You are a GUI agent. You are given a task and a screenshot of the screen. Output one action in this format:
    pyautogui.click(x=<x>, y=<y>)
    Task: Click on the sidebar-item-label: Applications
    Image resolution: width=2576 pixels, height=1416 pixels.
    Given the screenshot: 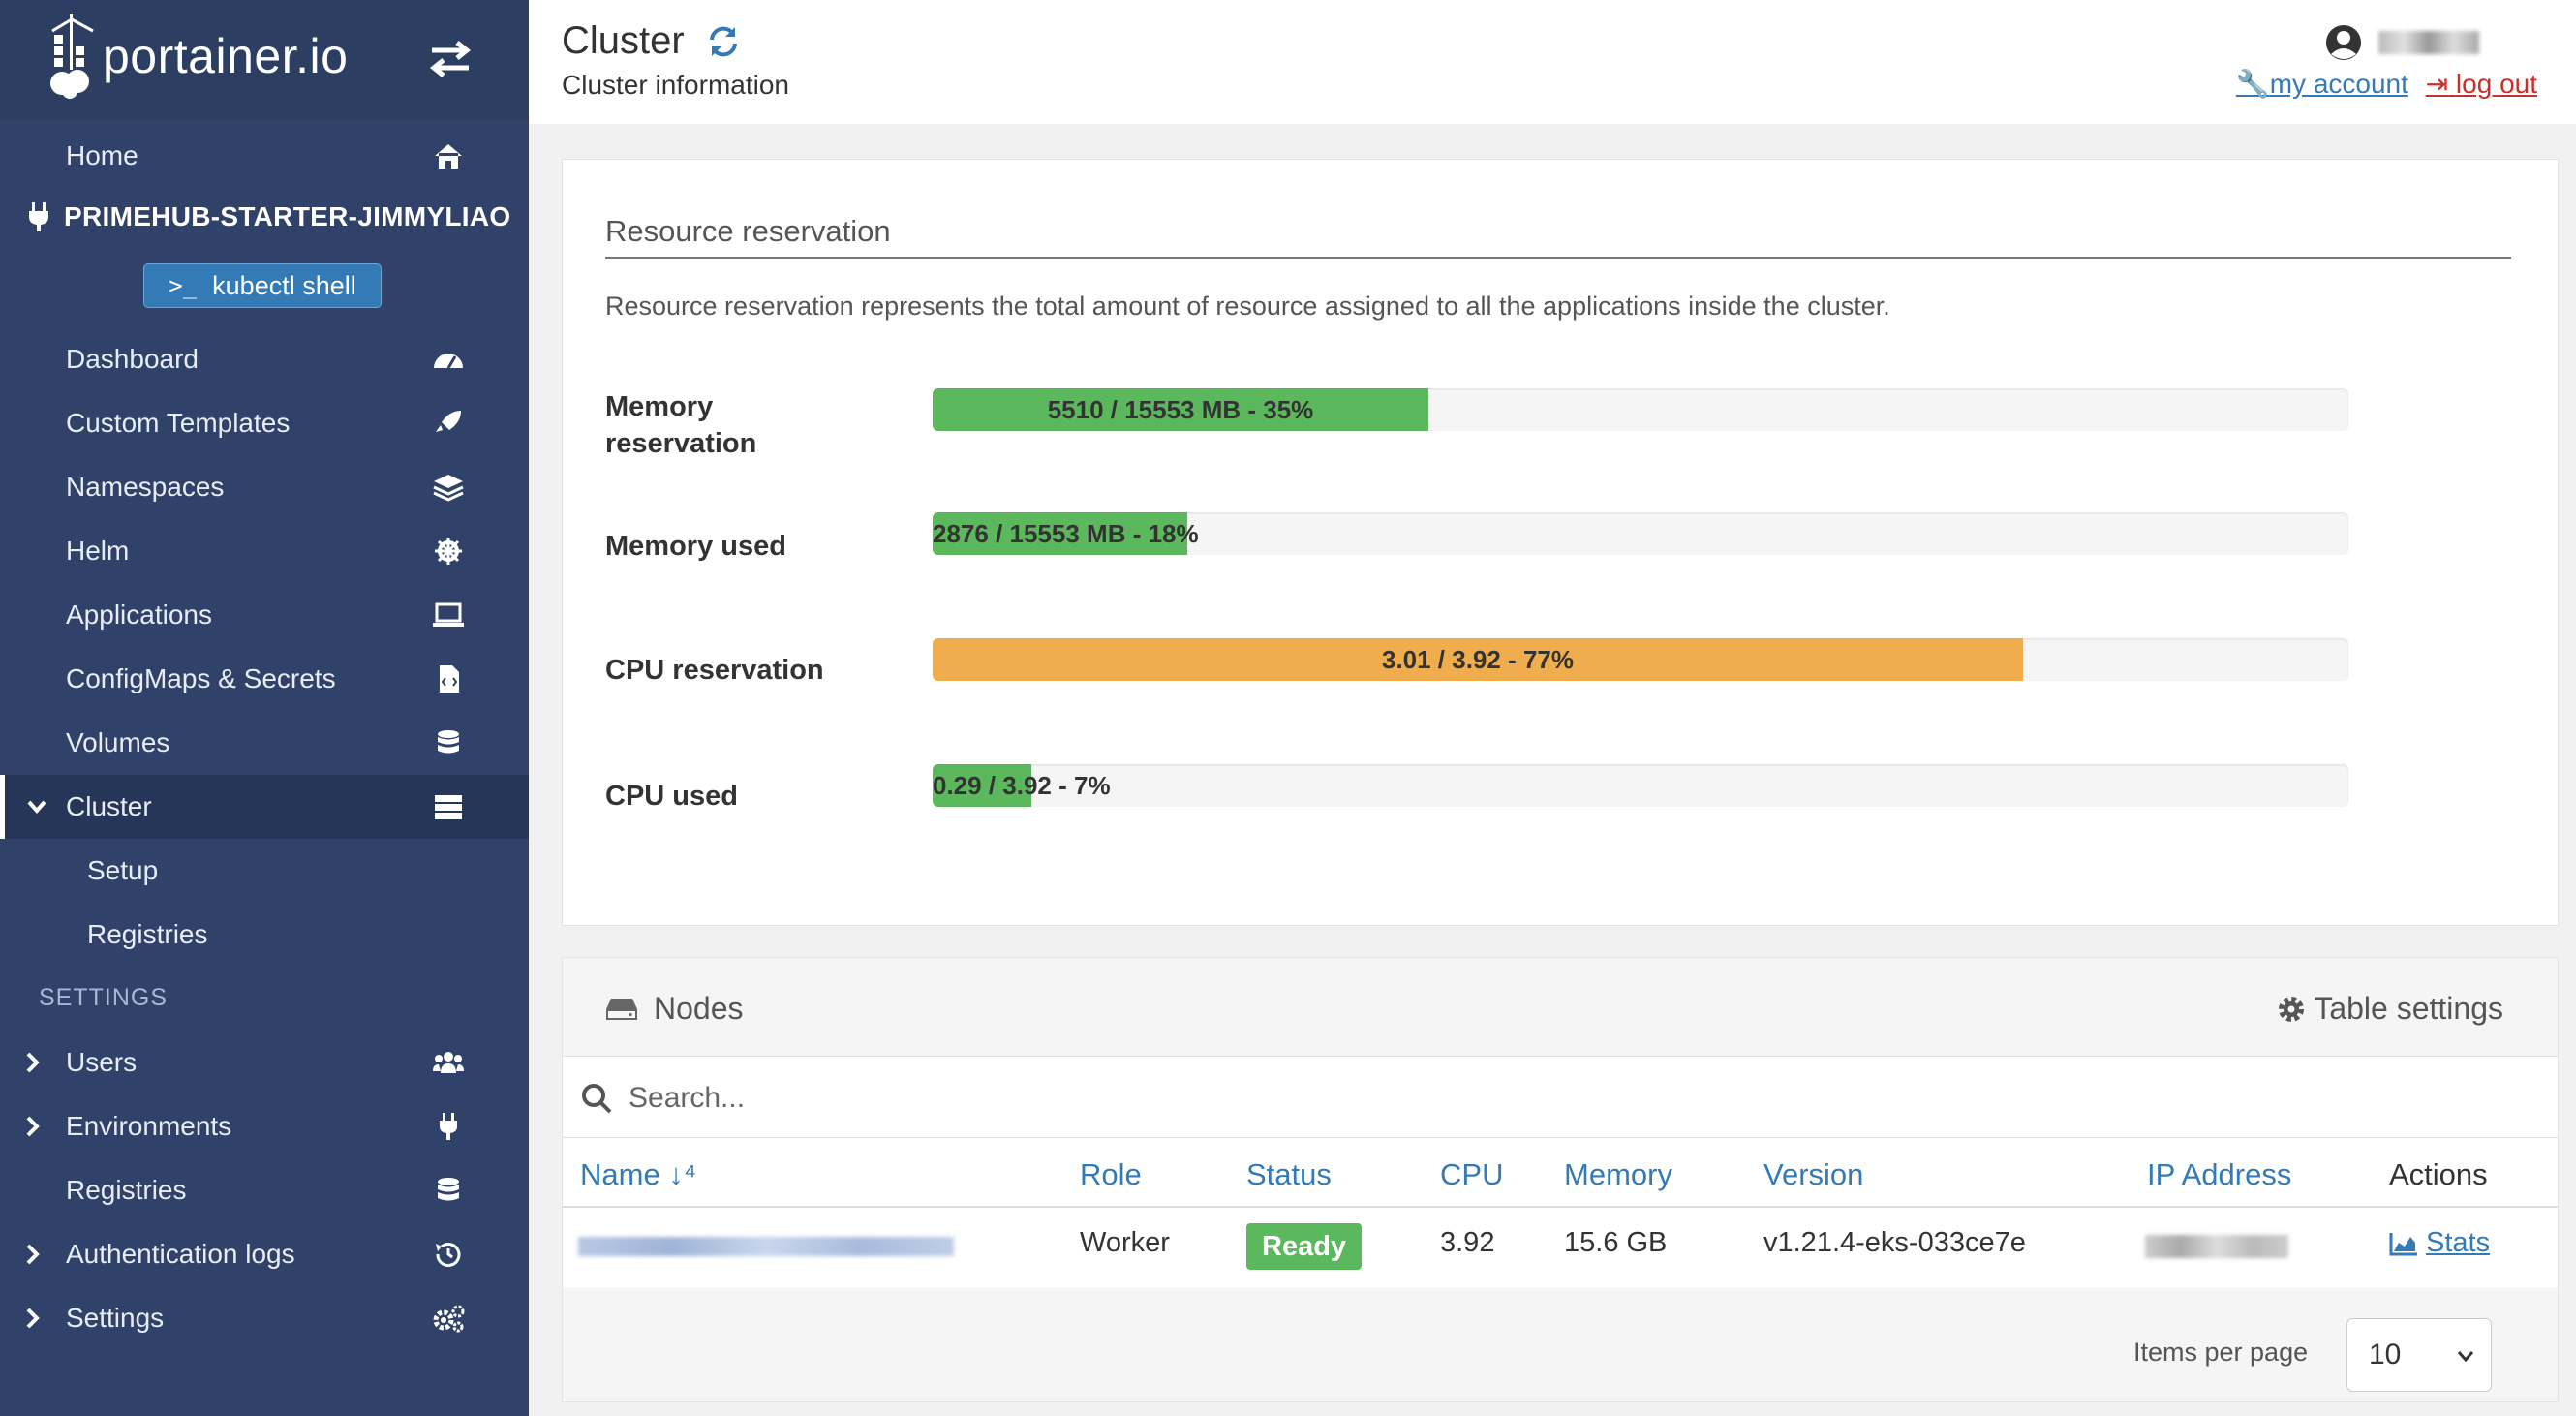 What is the action you would take?
    pyautogui.click(x=139, y=615)
    